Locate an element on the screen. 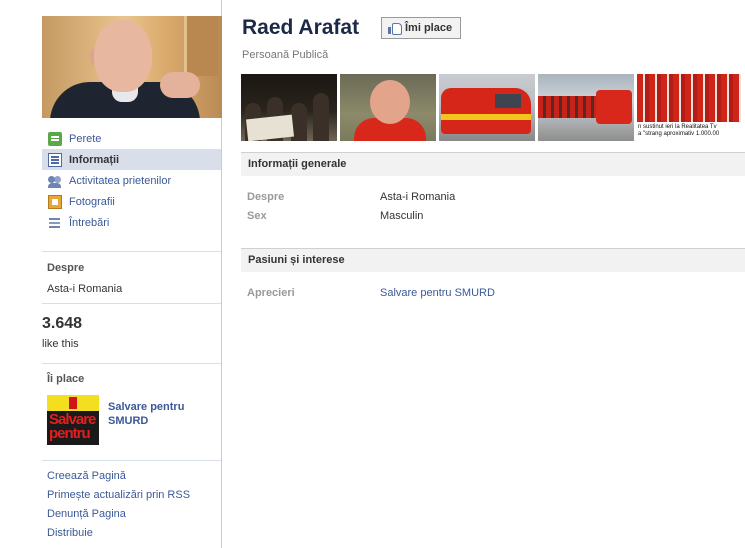 This screenshot has height=548, width=745. nav-item-label: Activitatea prietenilor is located at coordinates (120, 180).